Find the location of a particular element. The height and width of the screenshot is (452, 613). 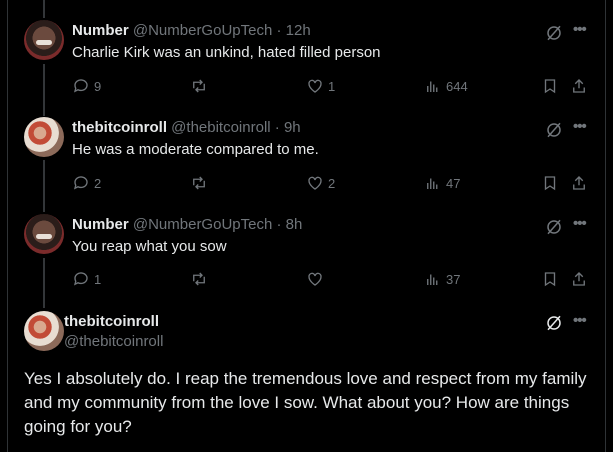

like-count: 2 is located at coordinates (332, 183).